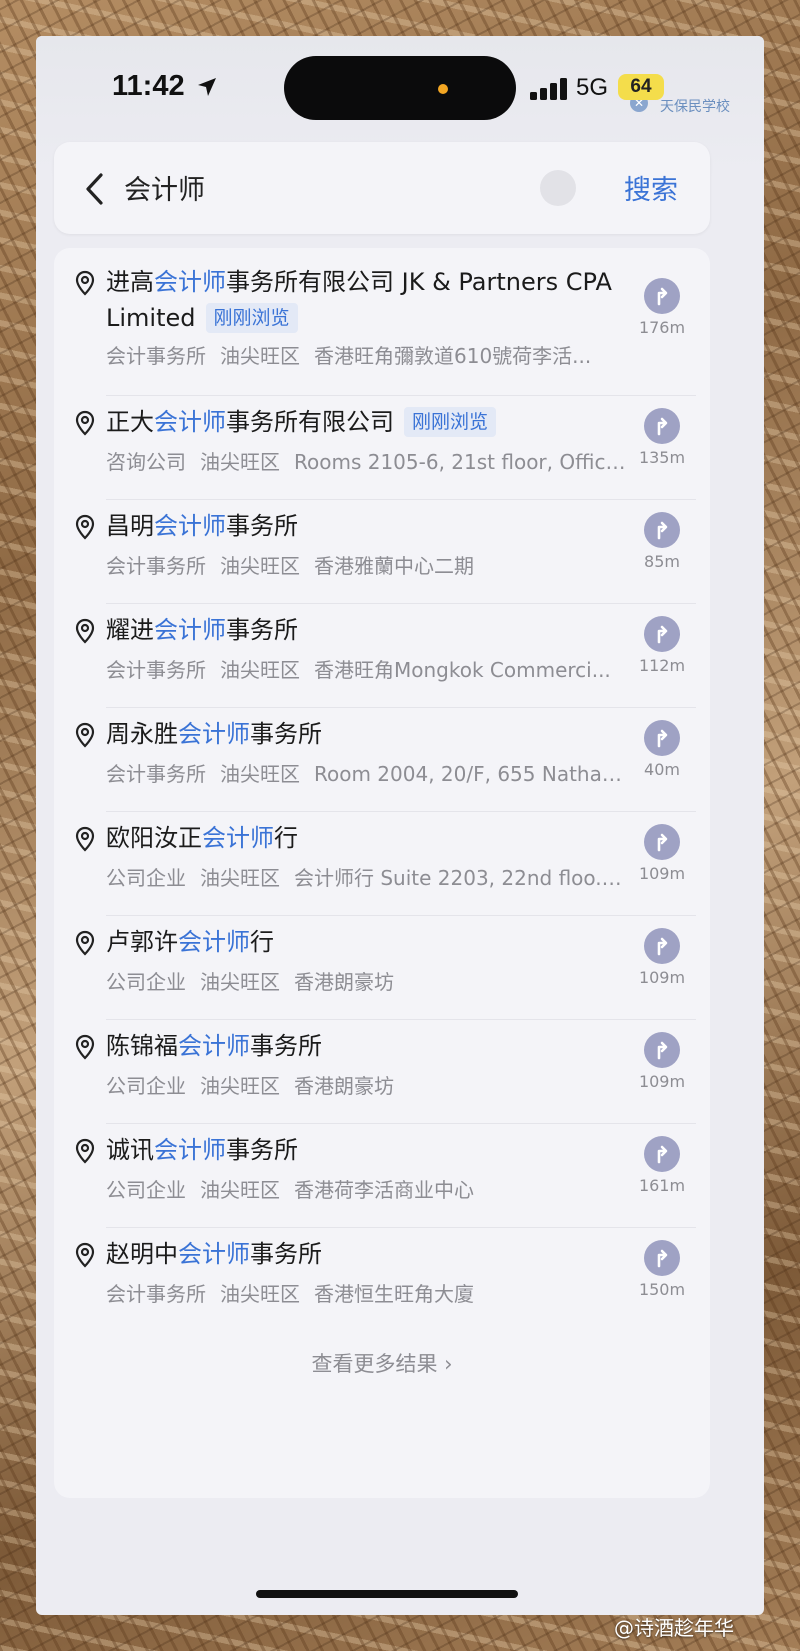  I want to click on result-item: 昌明会计师事务所 会计事务所 油尖旺区 香港雅蘭中心二期 85m, so click(382, 552).